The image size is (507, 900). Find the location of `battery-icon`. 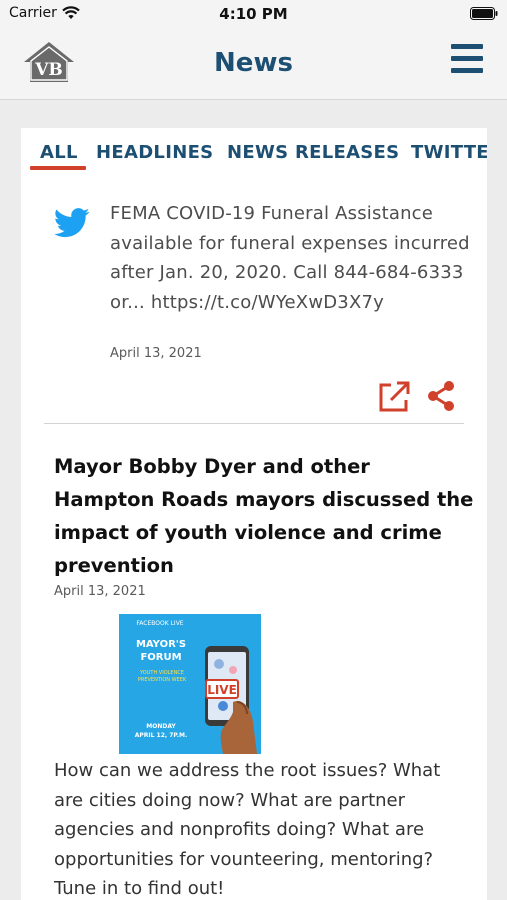

battery-icon is located at coordinates (484, 13).